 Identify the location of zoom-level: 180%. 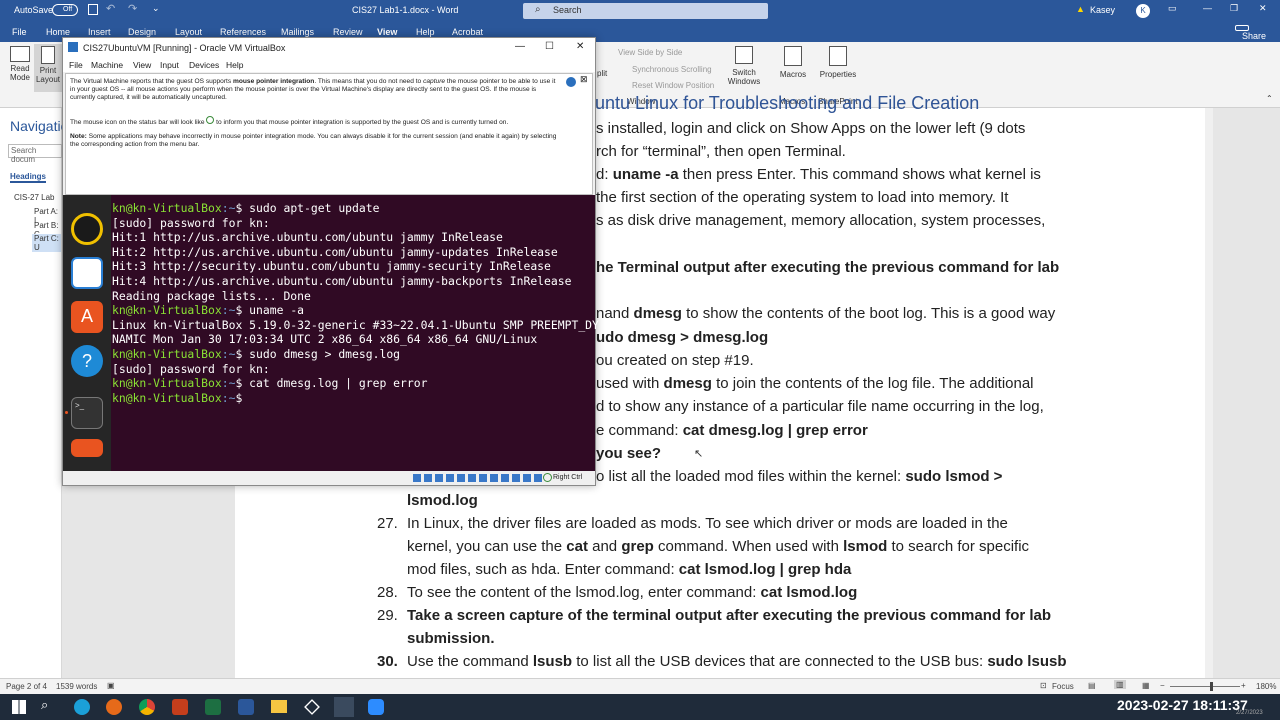
(1266, 686).